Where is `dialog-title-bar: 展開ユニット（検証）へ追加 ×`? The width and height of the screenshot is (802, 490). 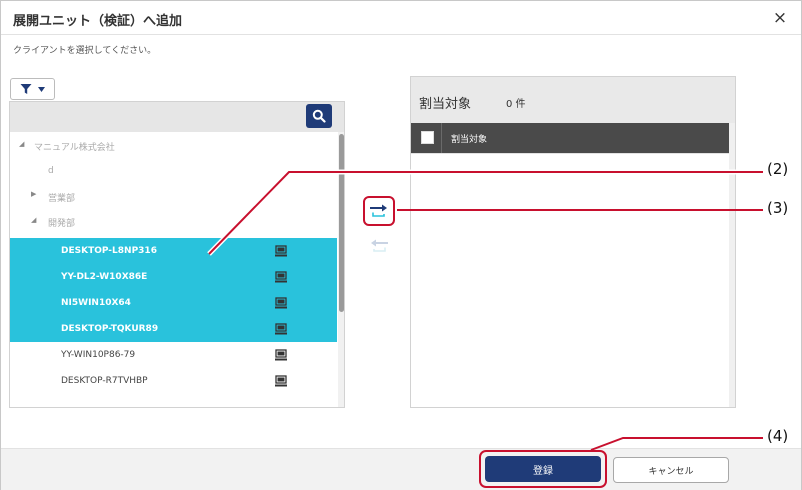
dialog-title-bar: 展開ユニット（検証）へ追加 × is located at coordinates (401, 18).